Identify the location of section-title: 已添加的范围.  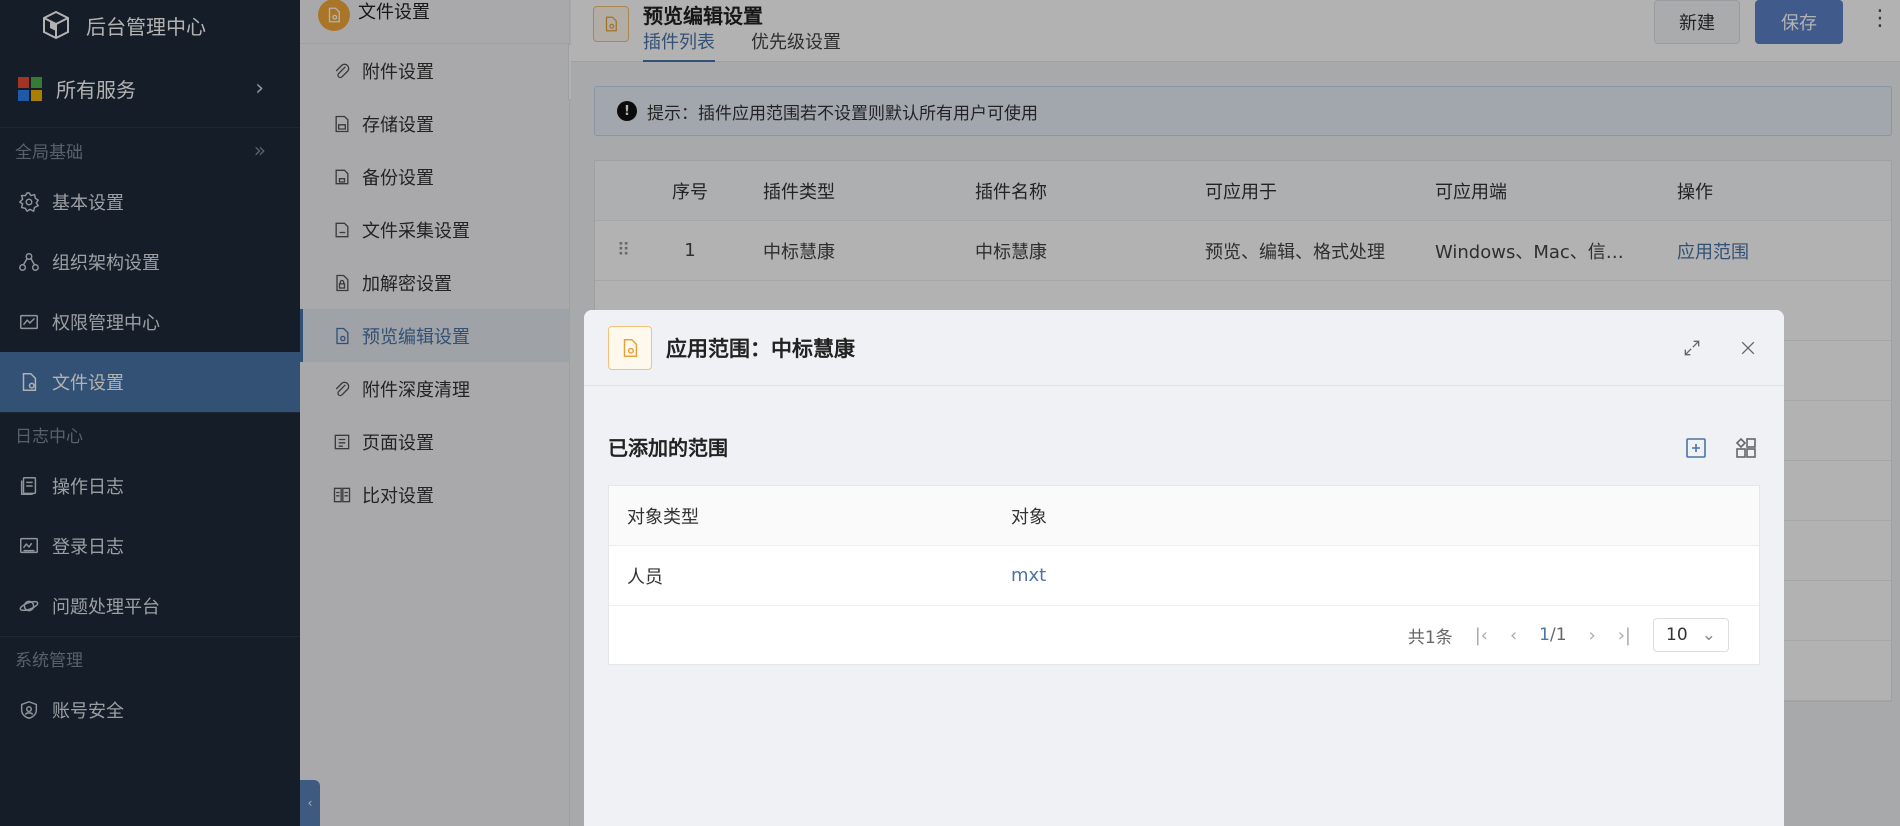
(668, 447).